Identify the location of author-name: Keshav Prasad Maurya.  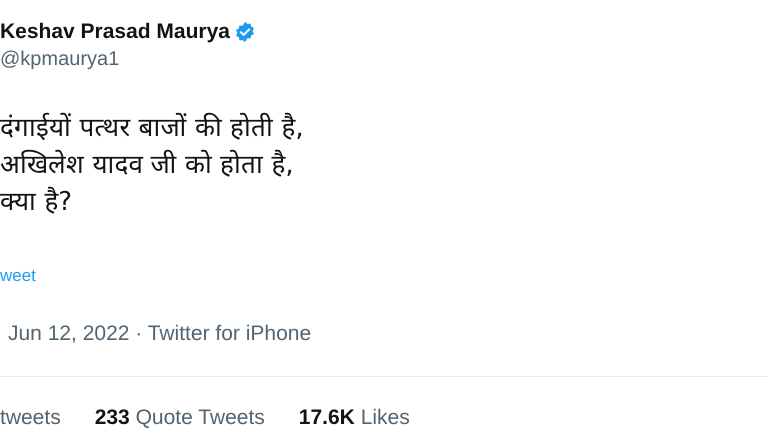
(115, 32).